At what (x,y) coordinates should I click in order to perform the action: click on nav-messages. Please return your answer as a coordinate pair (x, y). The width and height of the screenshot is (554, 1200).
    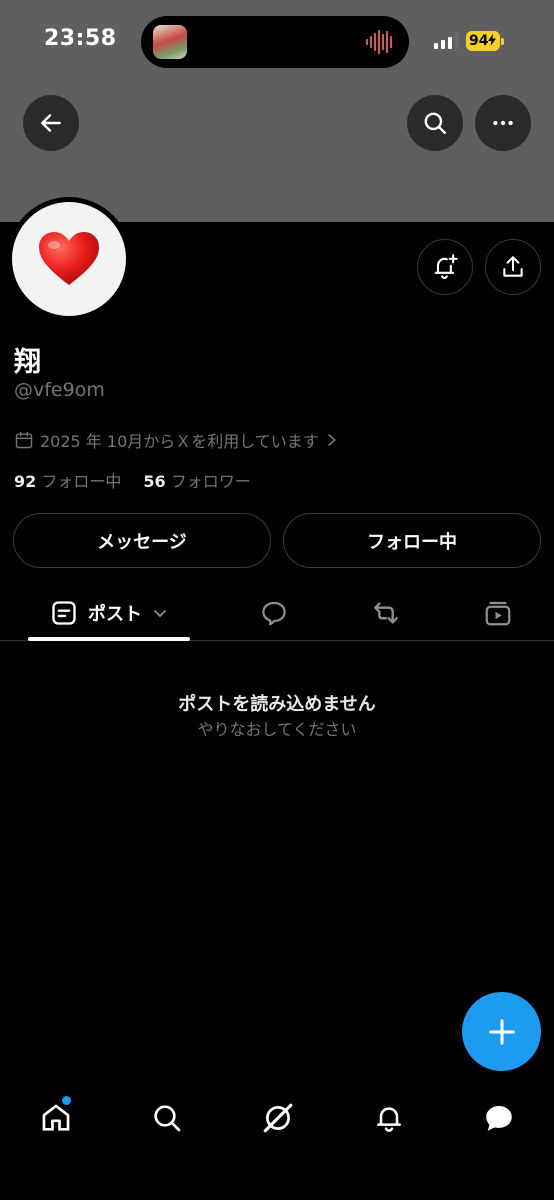
    Looking at the image, I should click on (499, 1118).